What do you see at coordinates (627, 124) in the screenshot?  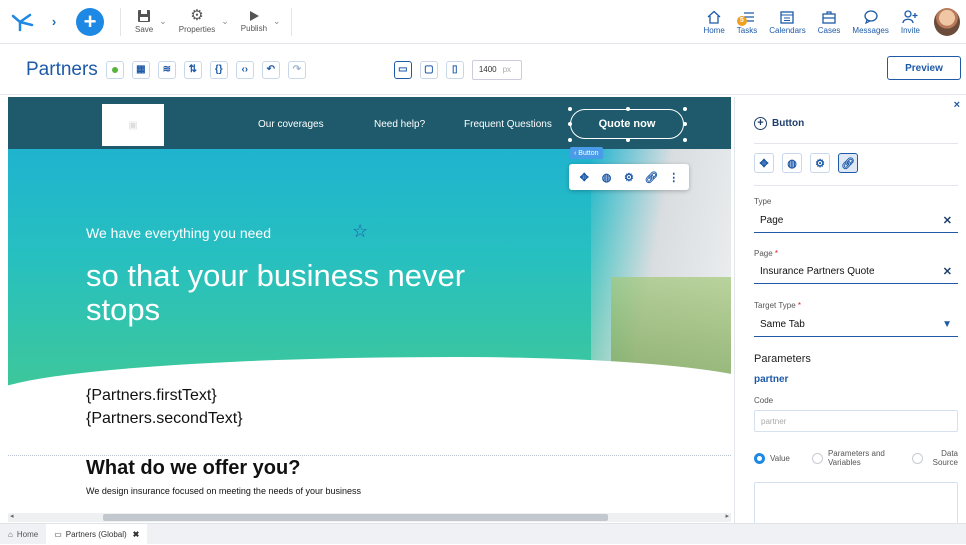 I see `quote-now-button: Quote now` at bounding box center [627, 124].